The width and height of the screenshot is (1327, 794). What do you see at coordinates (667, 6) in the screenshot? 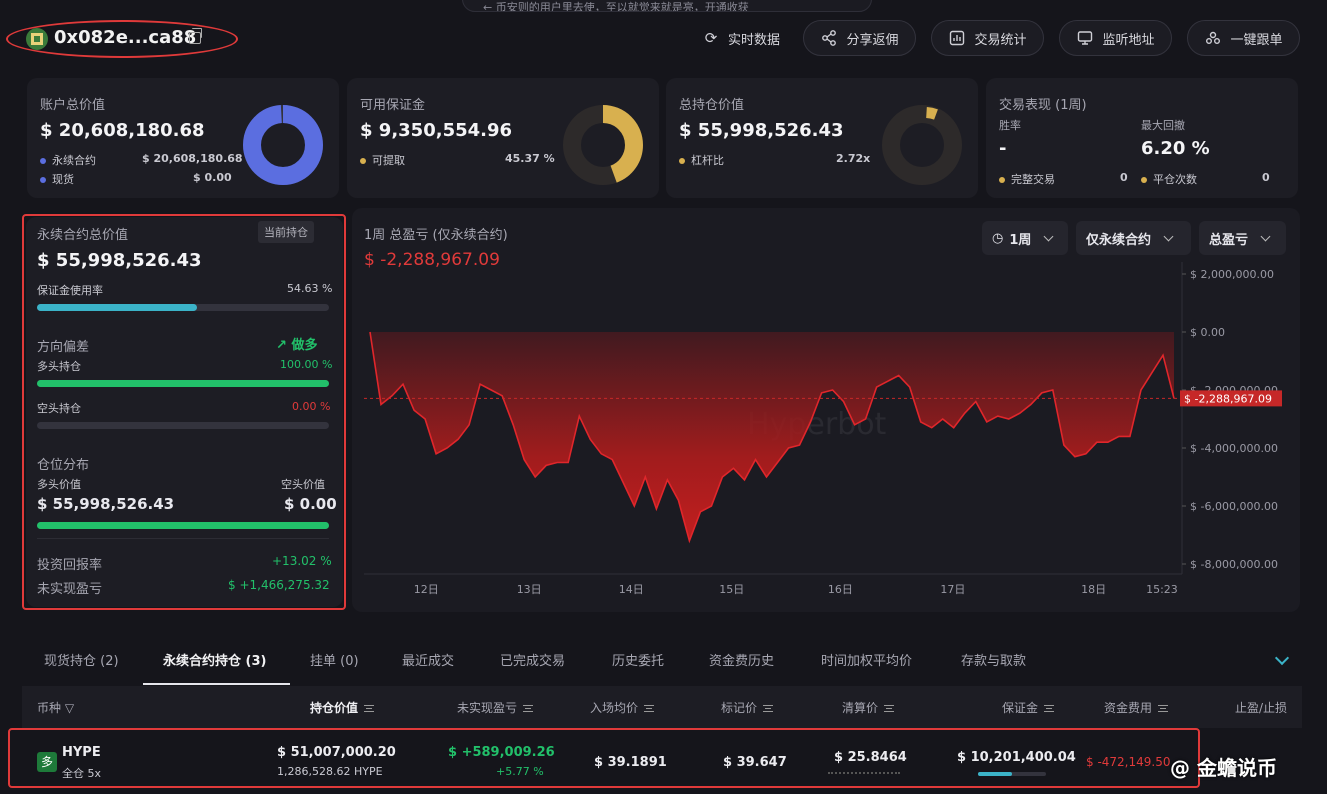
I see `top-banner: ← 币安则的用户里去使，至以就觉来就是亮，开通收获` at bounding box center [667, 6].